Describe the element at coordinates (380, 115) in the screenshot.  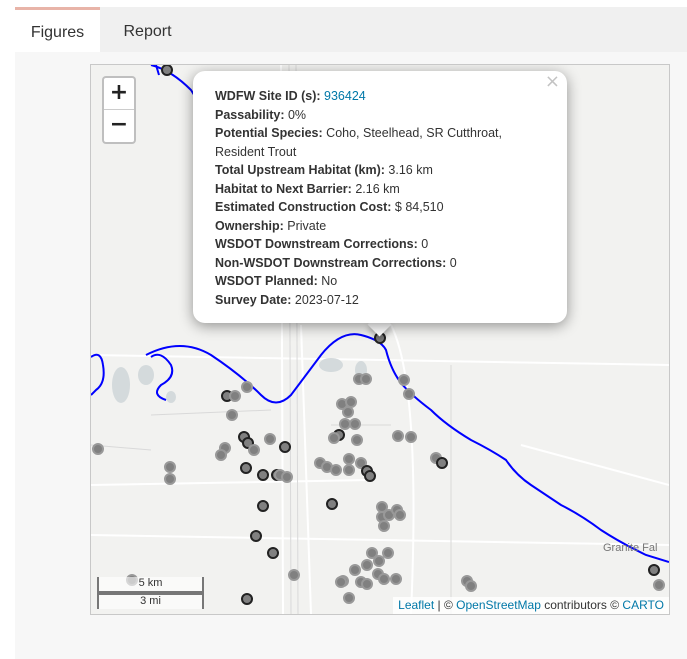
I see `popup-row: Passability: 0%` at that location.